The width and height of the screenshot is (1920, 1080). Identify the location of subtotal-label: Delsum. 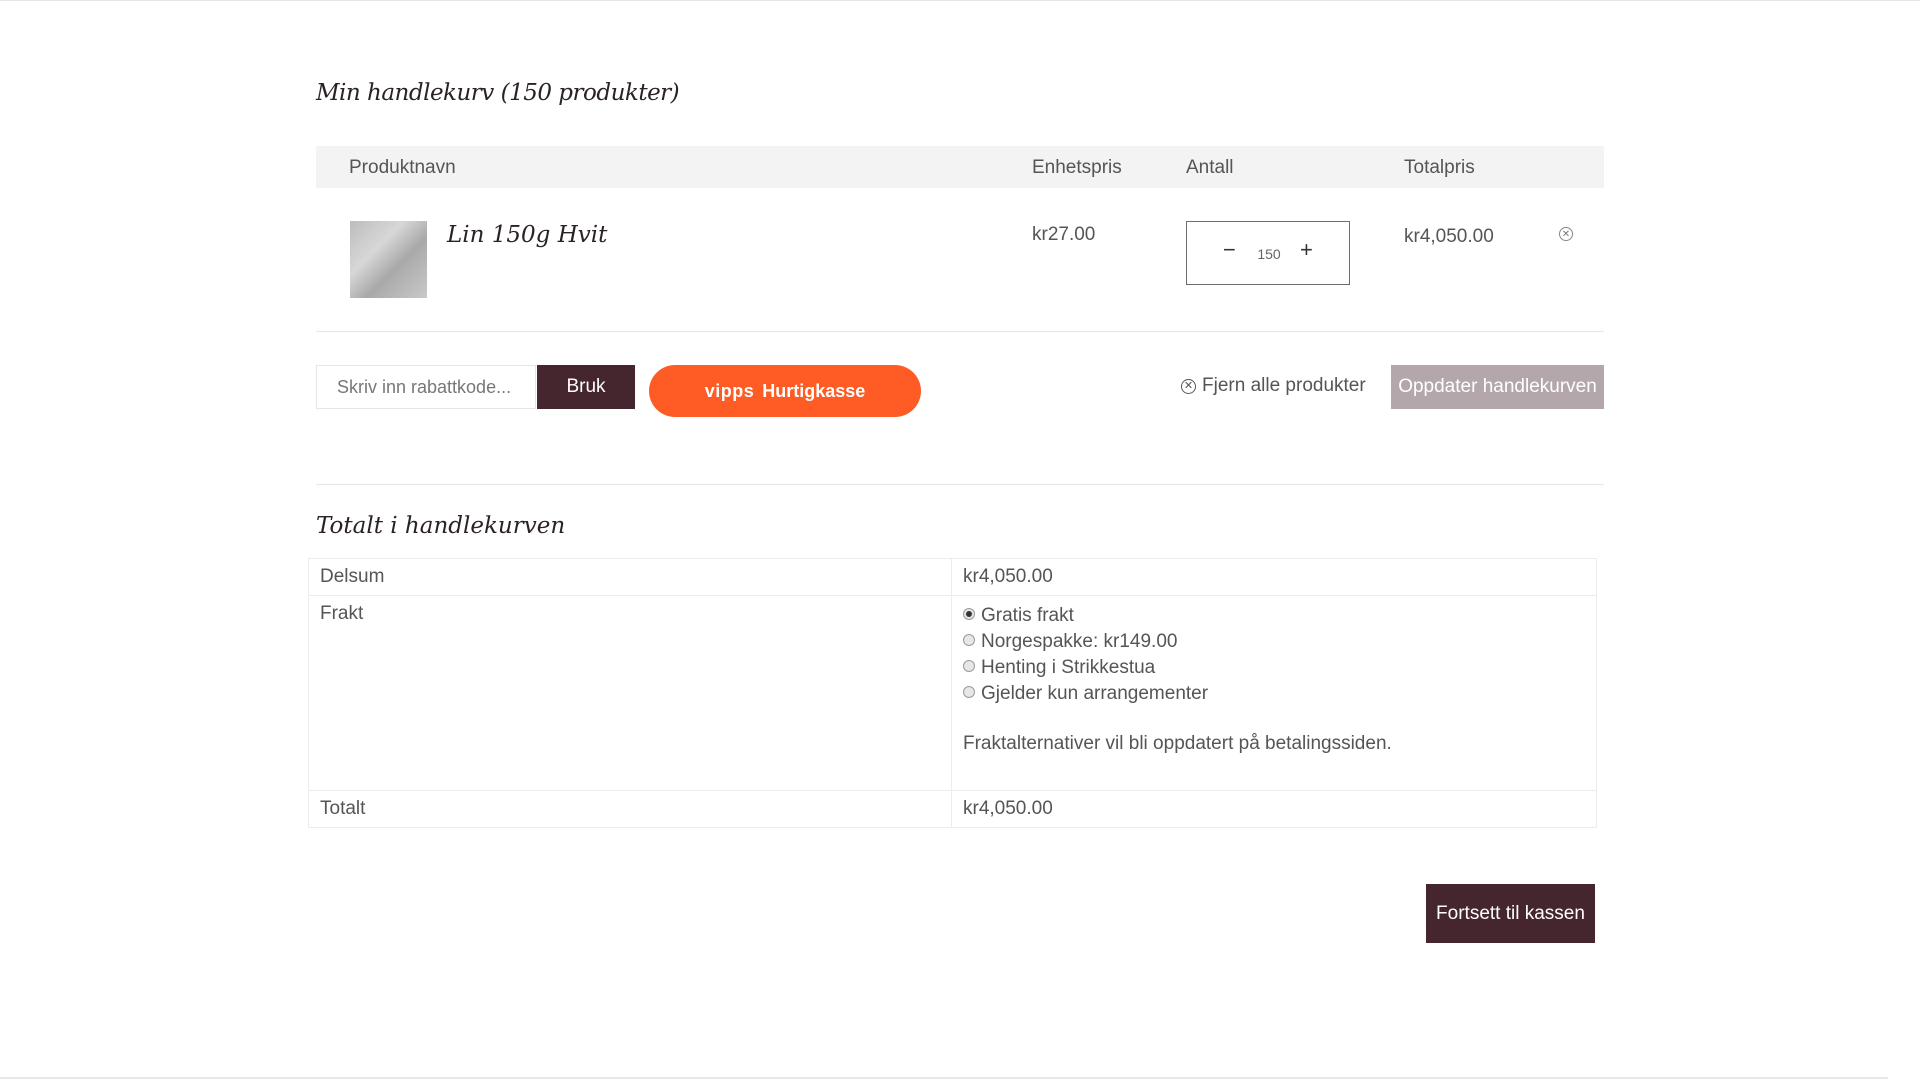
(630, 577).